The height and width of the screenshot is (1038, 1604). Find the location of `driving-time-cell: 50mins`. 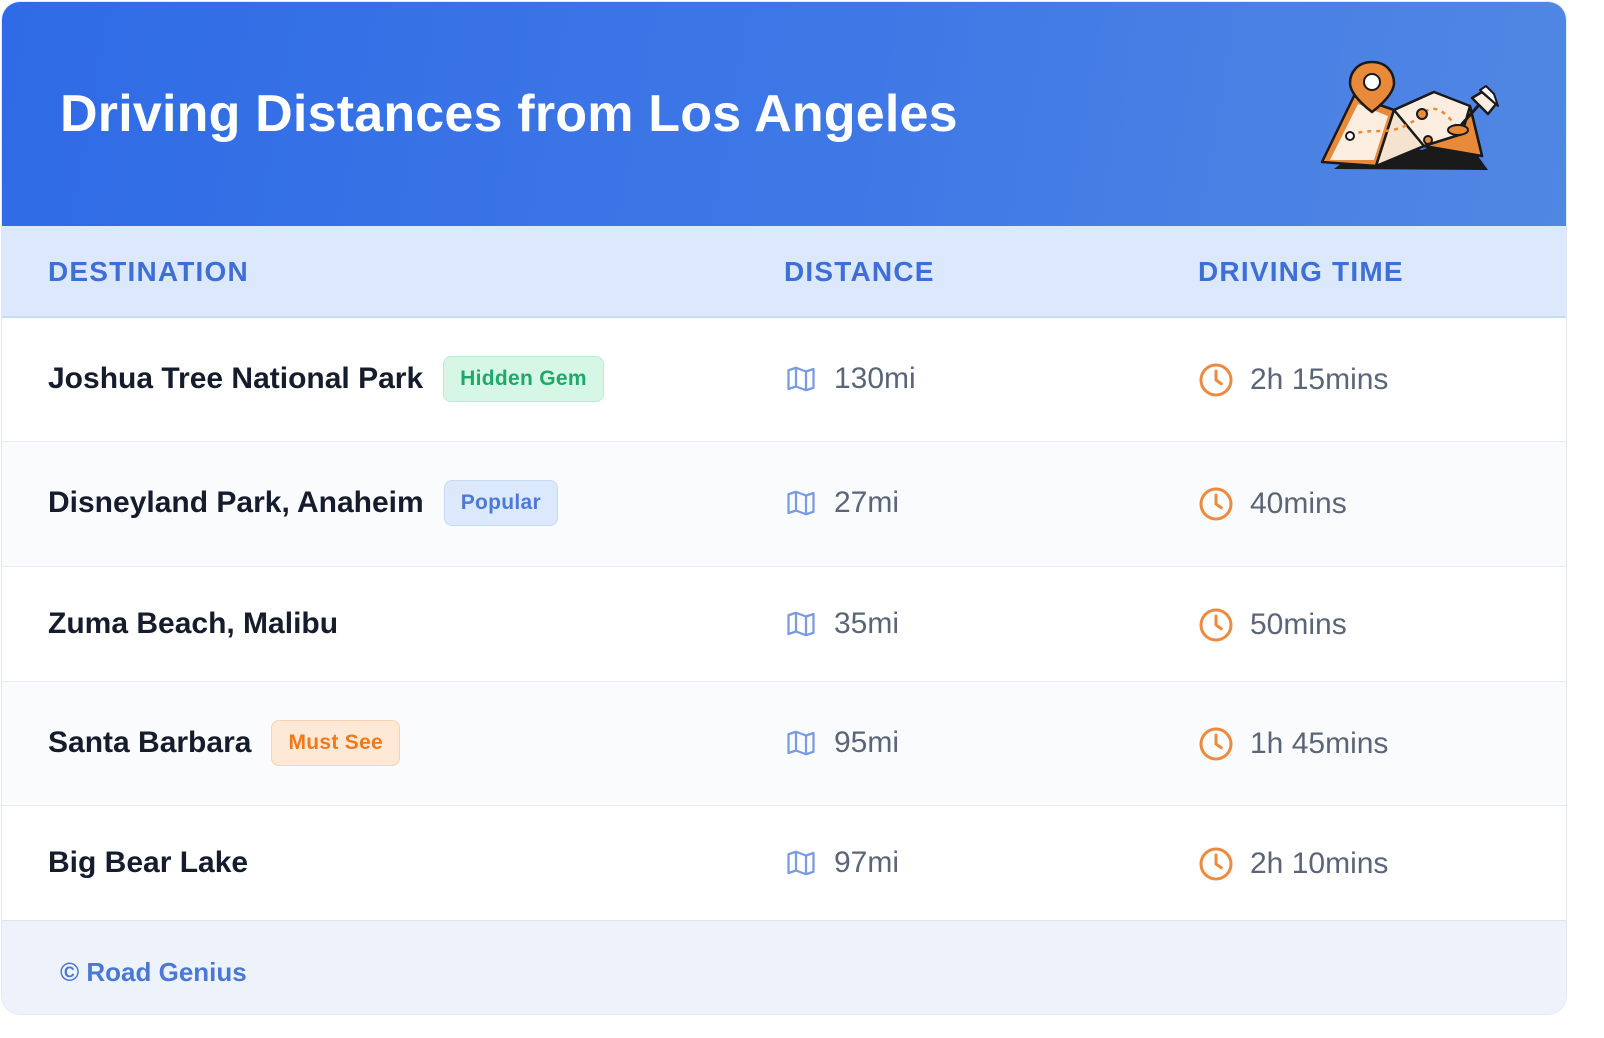

driving-time-cell: 50mins is located at coordinates (1272, 625).